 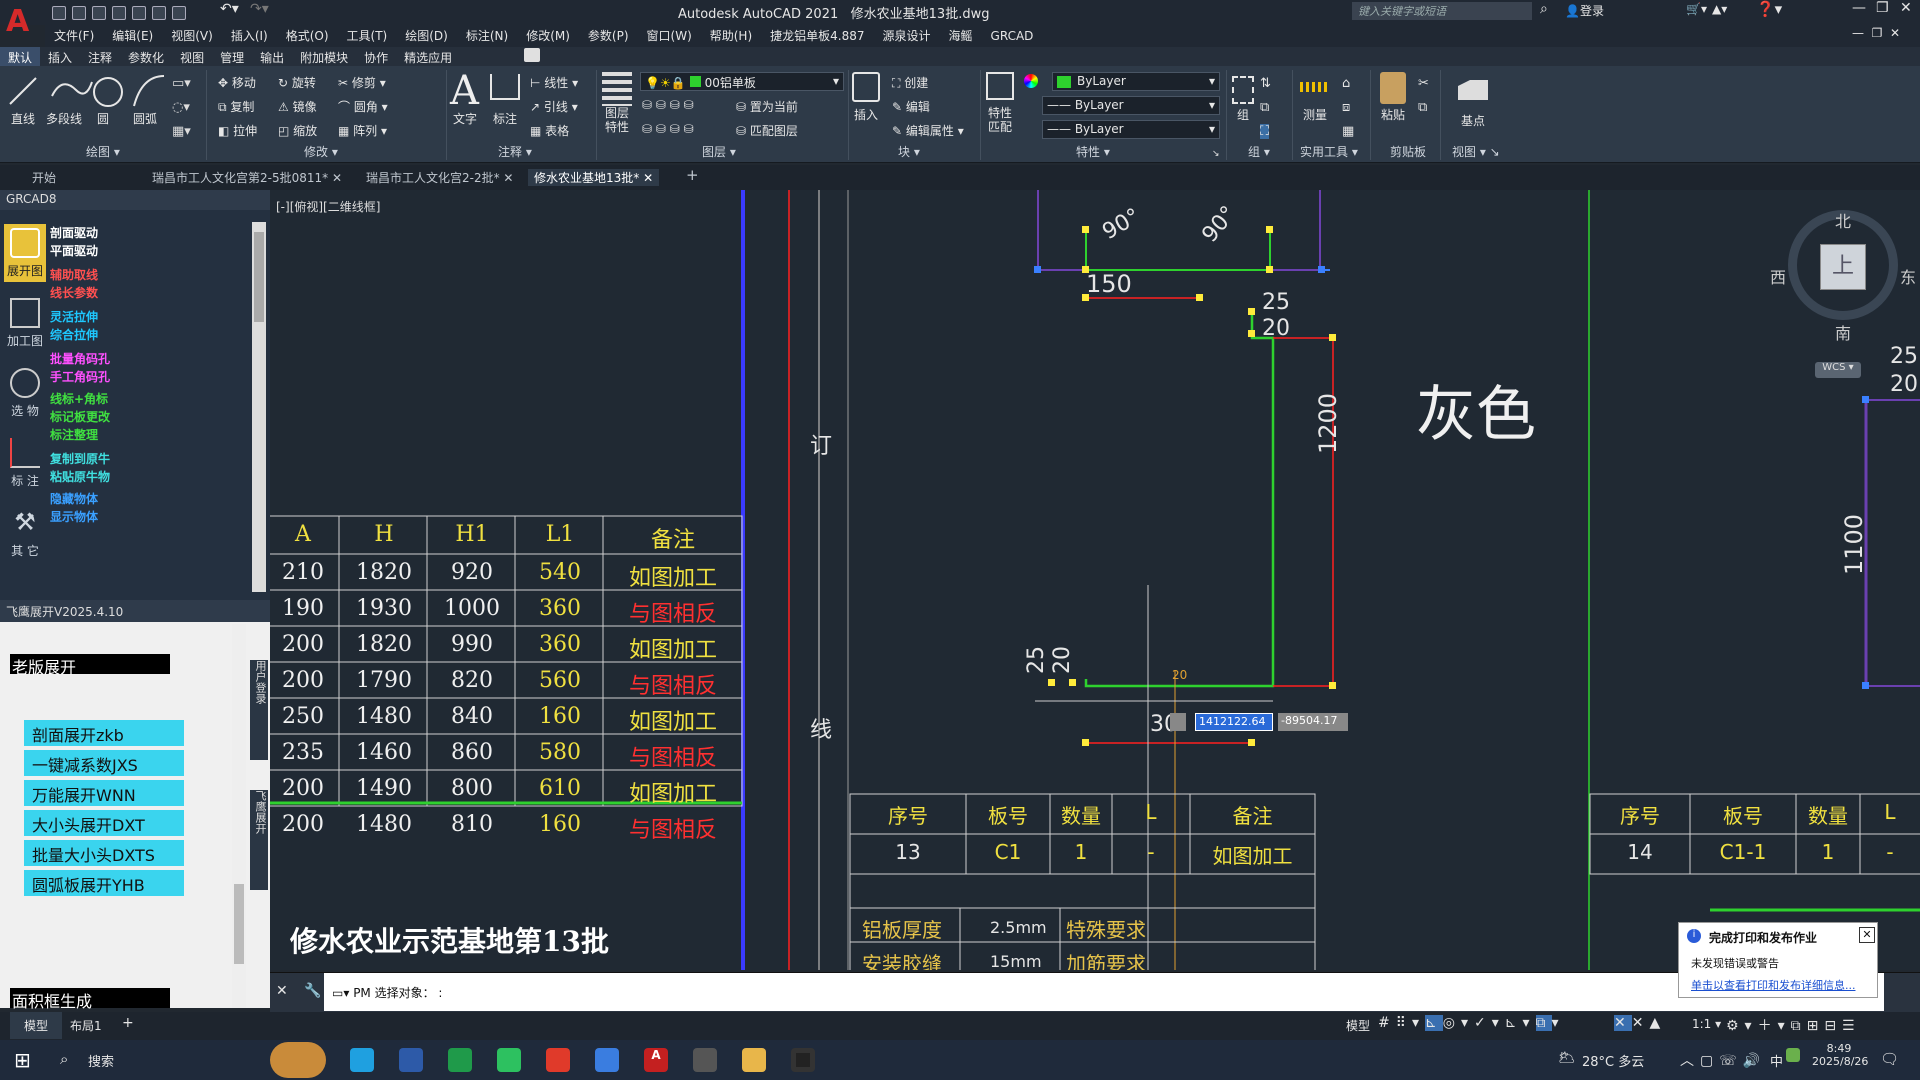 What do you see at coordinates (608, 35) in the screenshot?
I see `menu-item: 参数(P)` at bounding box center [608, 35].